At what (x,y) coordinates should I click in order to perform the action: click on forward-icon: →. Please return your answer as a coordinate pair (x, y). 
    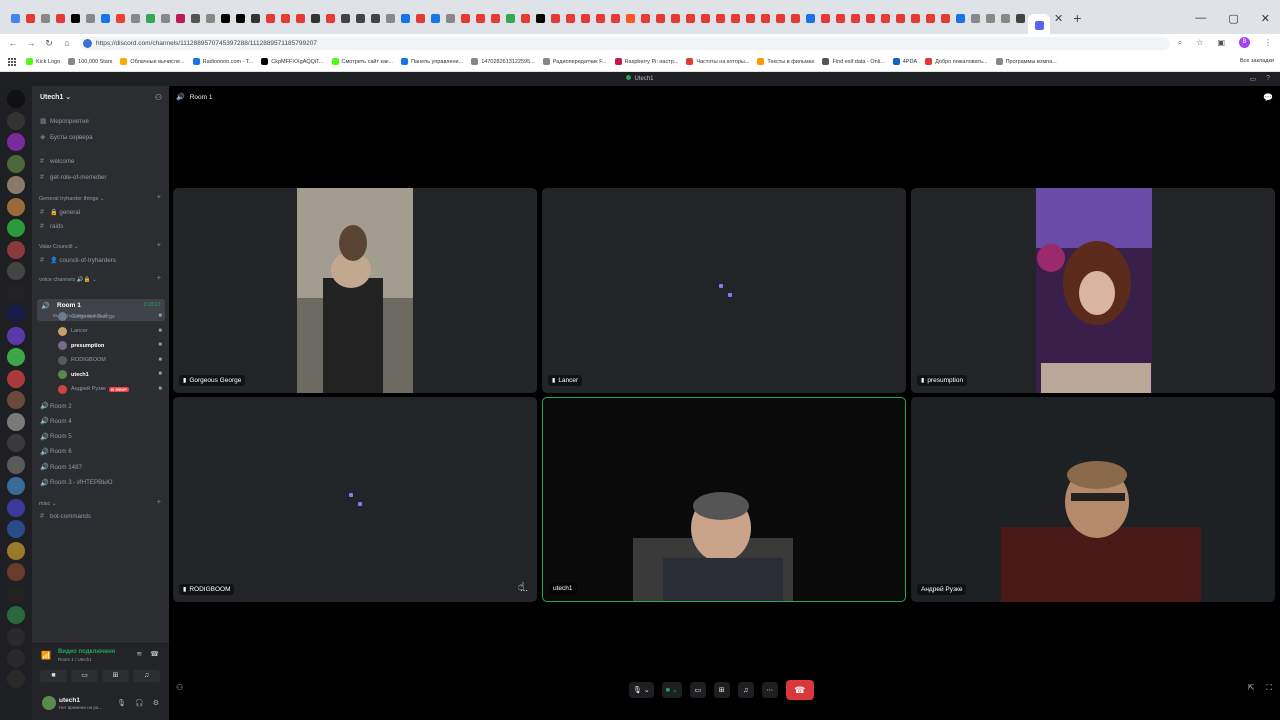
    Looking at the image, I should click on (31, 43).